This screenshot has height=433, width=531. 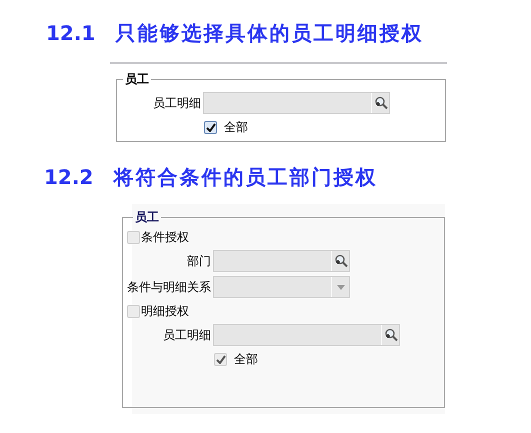 I want to click on section-title: 将符合条件的员工部门授权, so click(x=245, y=177).